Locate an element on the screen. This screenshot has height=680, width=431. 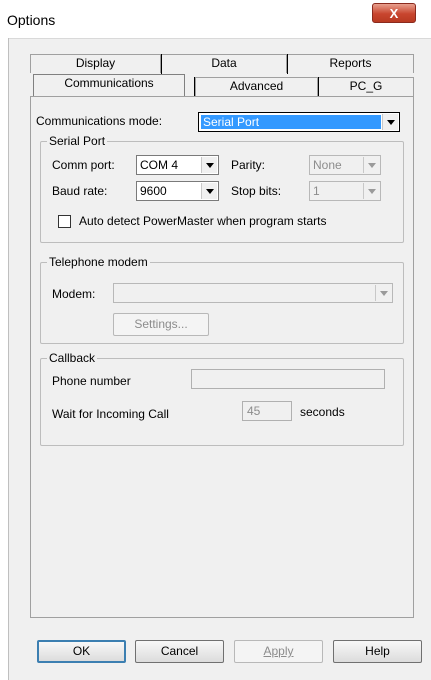
phone-number-label: Phone number is located at coordinates (91, 381).